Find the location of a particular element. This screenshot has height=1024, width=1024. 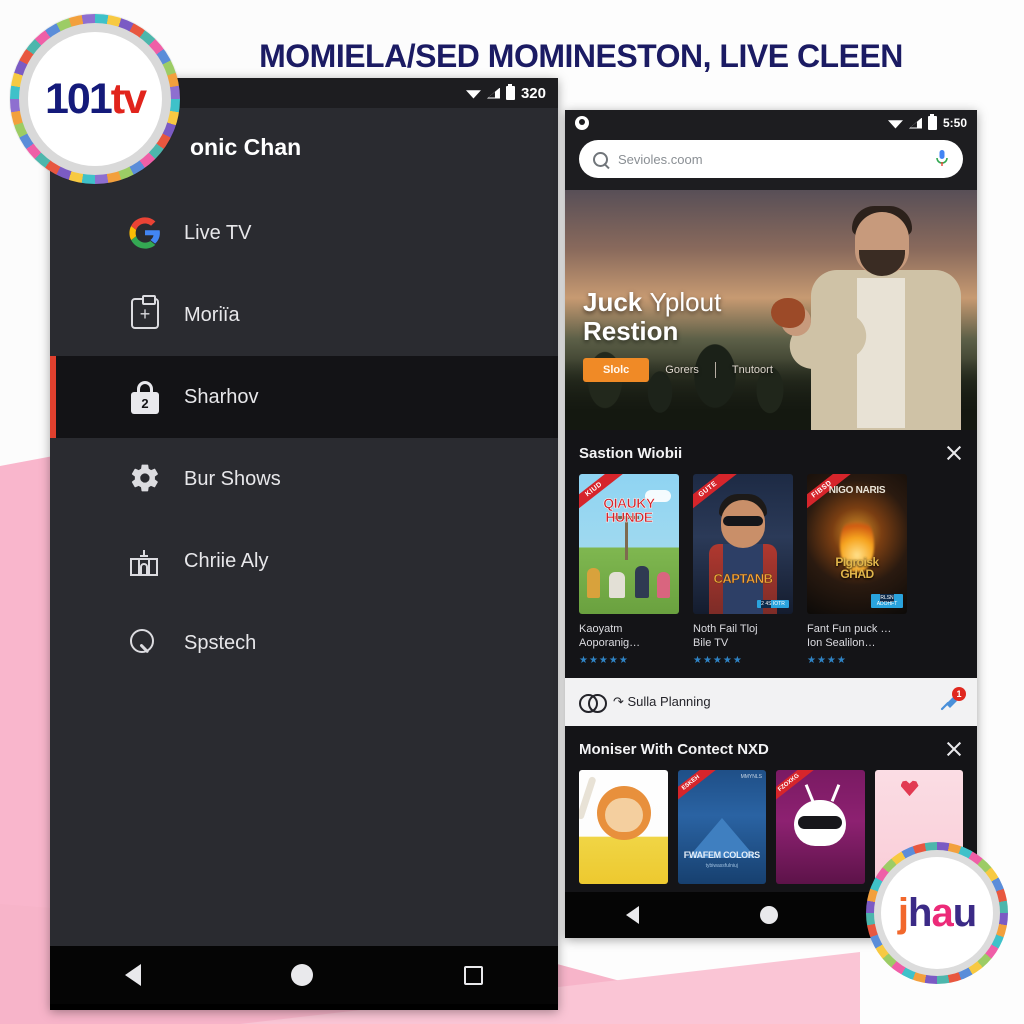

search-bar-container: Sevioles.coom is located at coordinates (771, 163).